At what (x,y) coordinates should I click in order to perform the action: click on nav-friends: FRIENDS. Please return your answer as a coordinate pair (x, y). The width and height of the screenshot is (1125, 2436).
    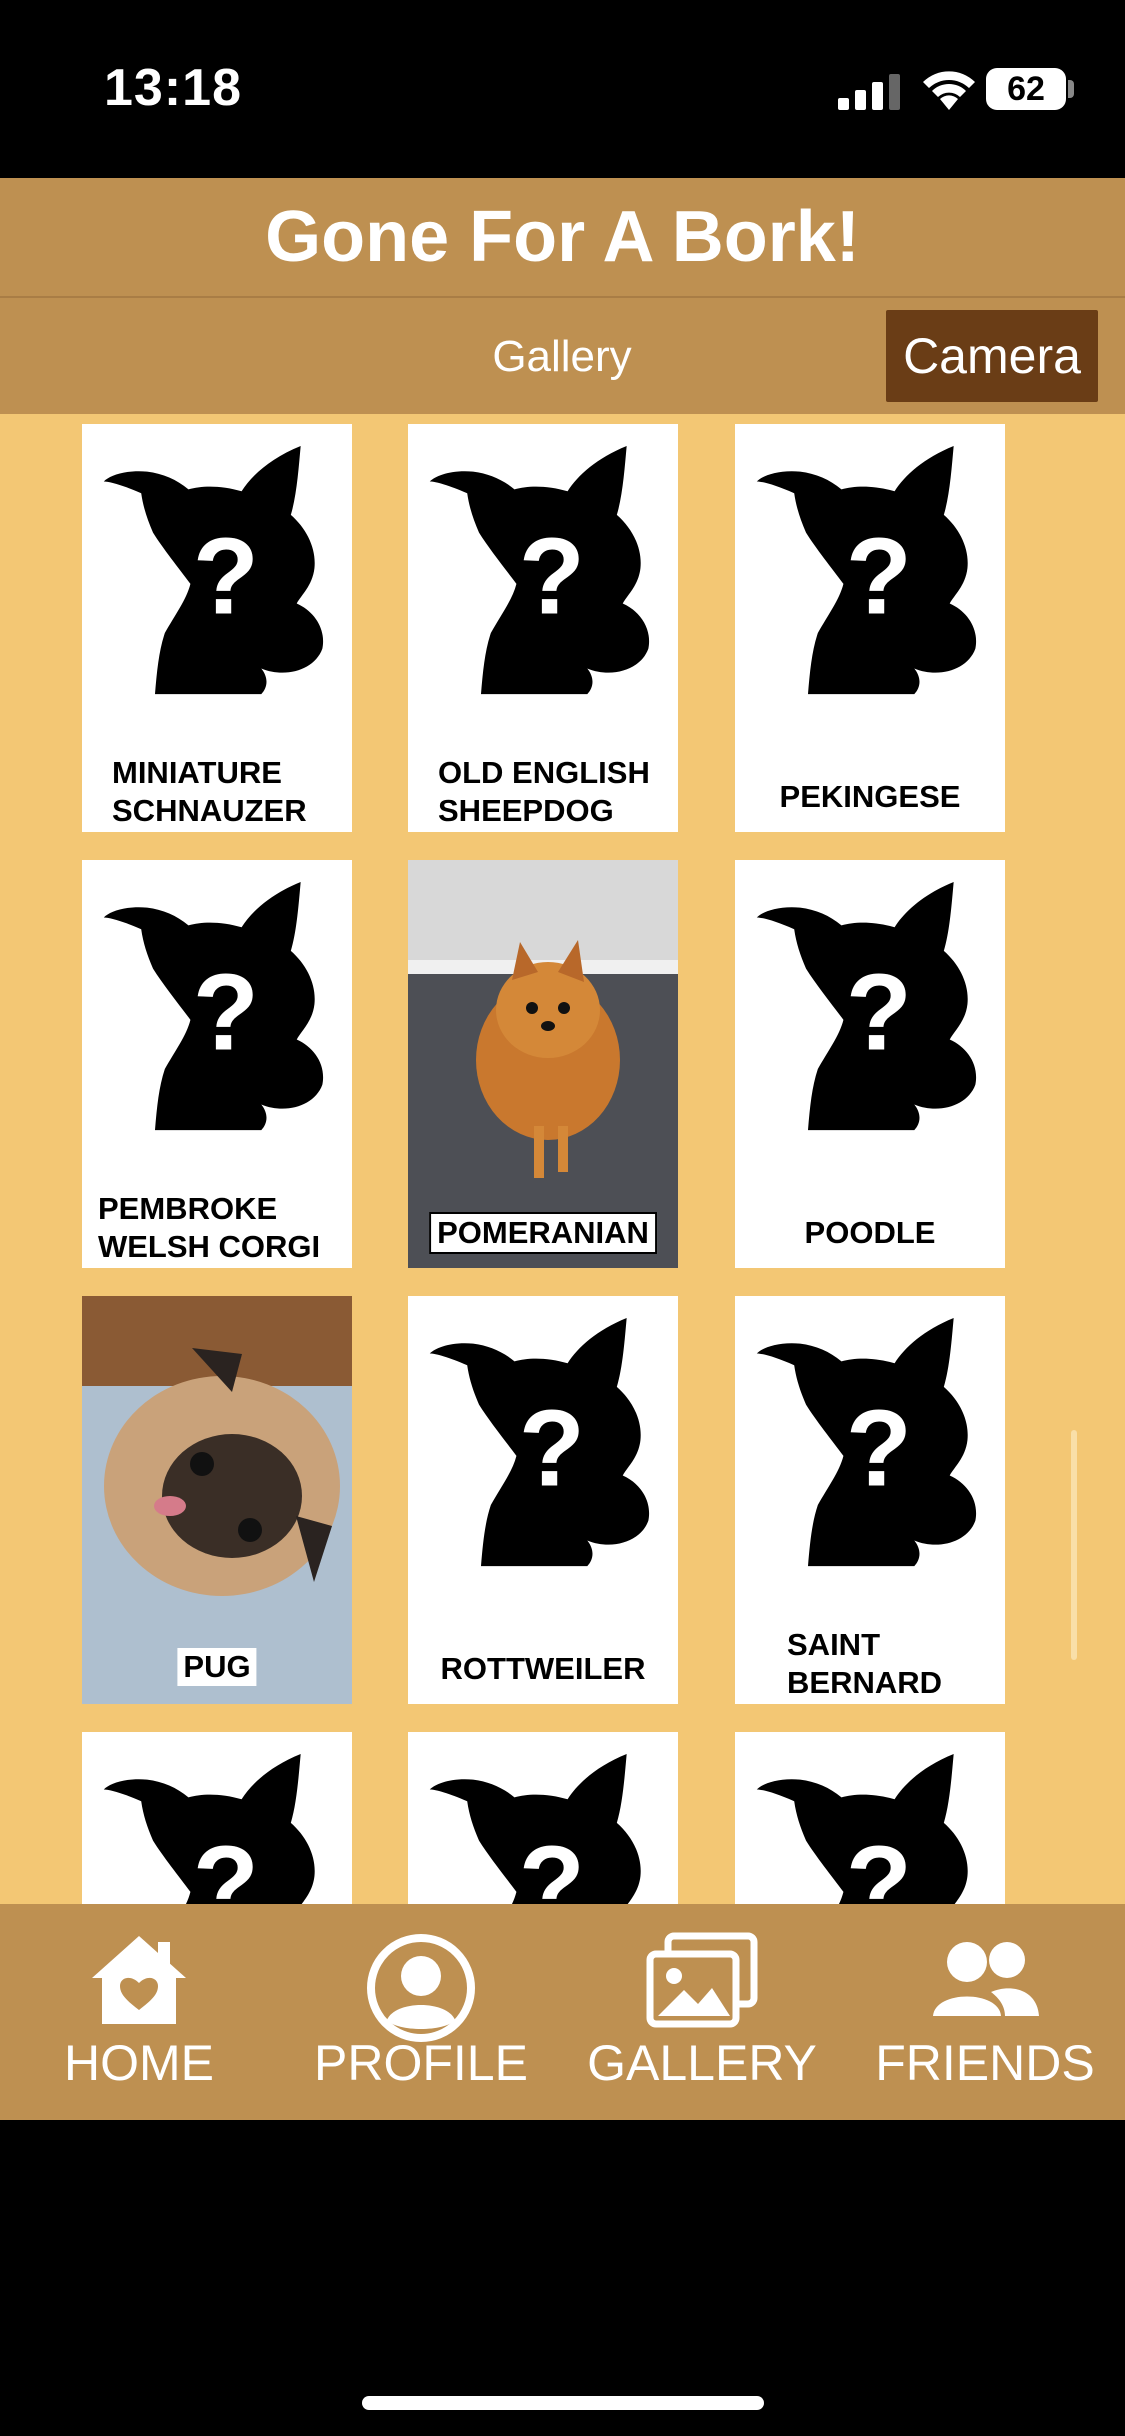
    Looking at the image, I should click on (985, 2012).